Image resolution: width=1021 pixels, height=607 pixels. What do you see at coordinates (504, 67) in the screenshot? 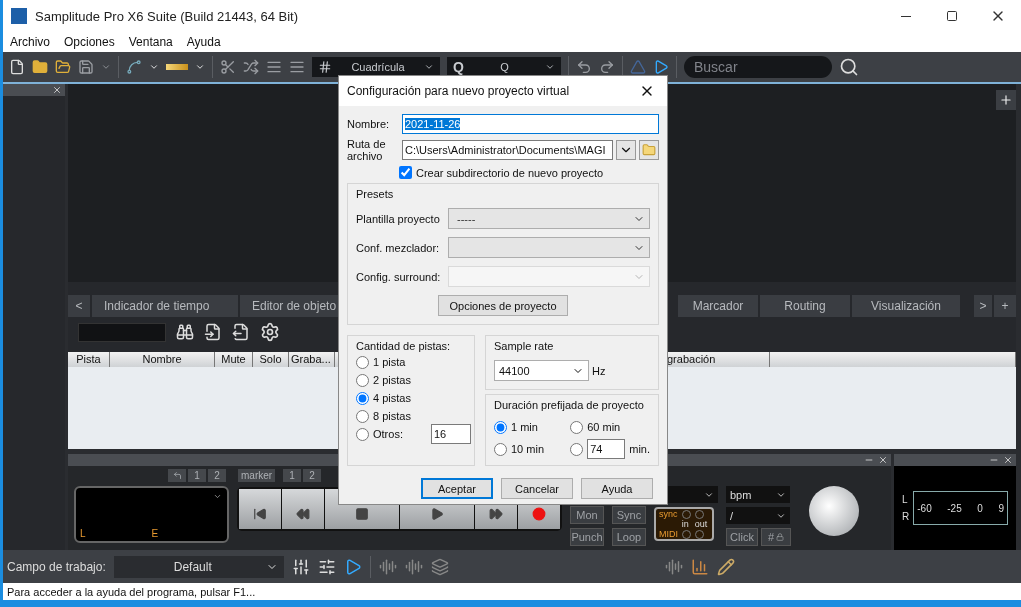
I see `quantize-select: Q Q` at bounding box center [504, 67].